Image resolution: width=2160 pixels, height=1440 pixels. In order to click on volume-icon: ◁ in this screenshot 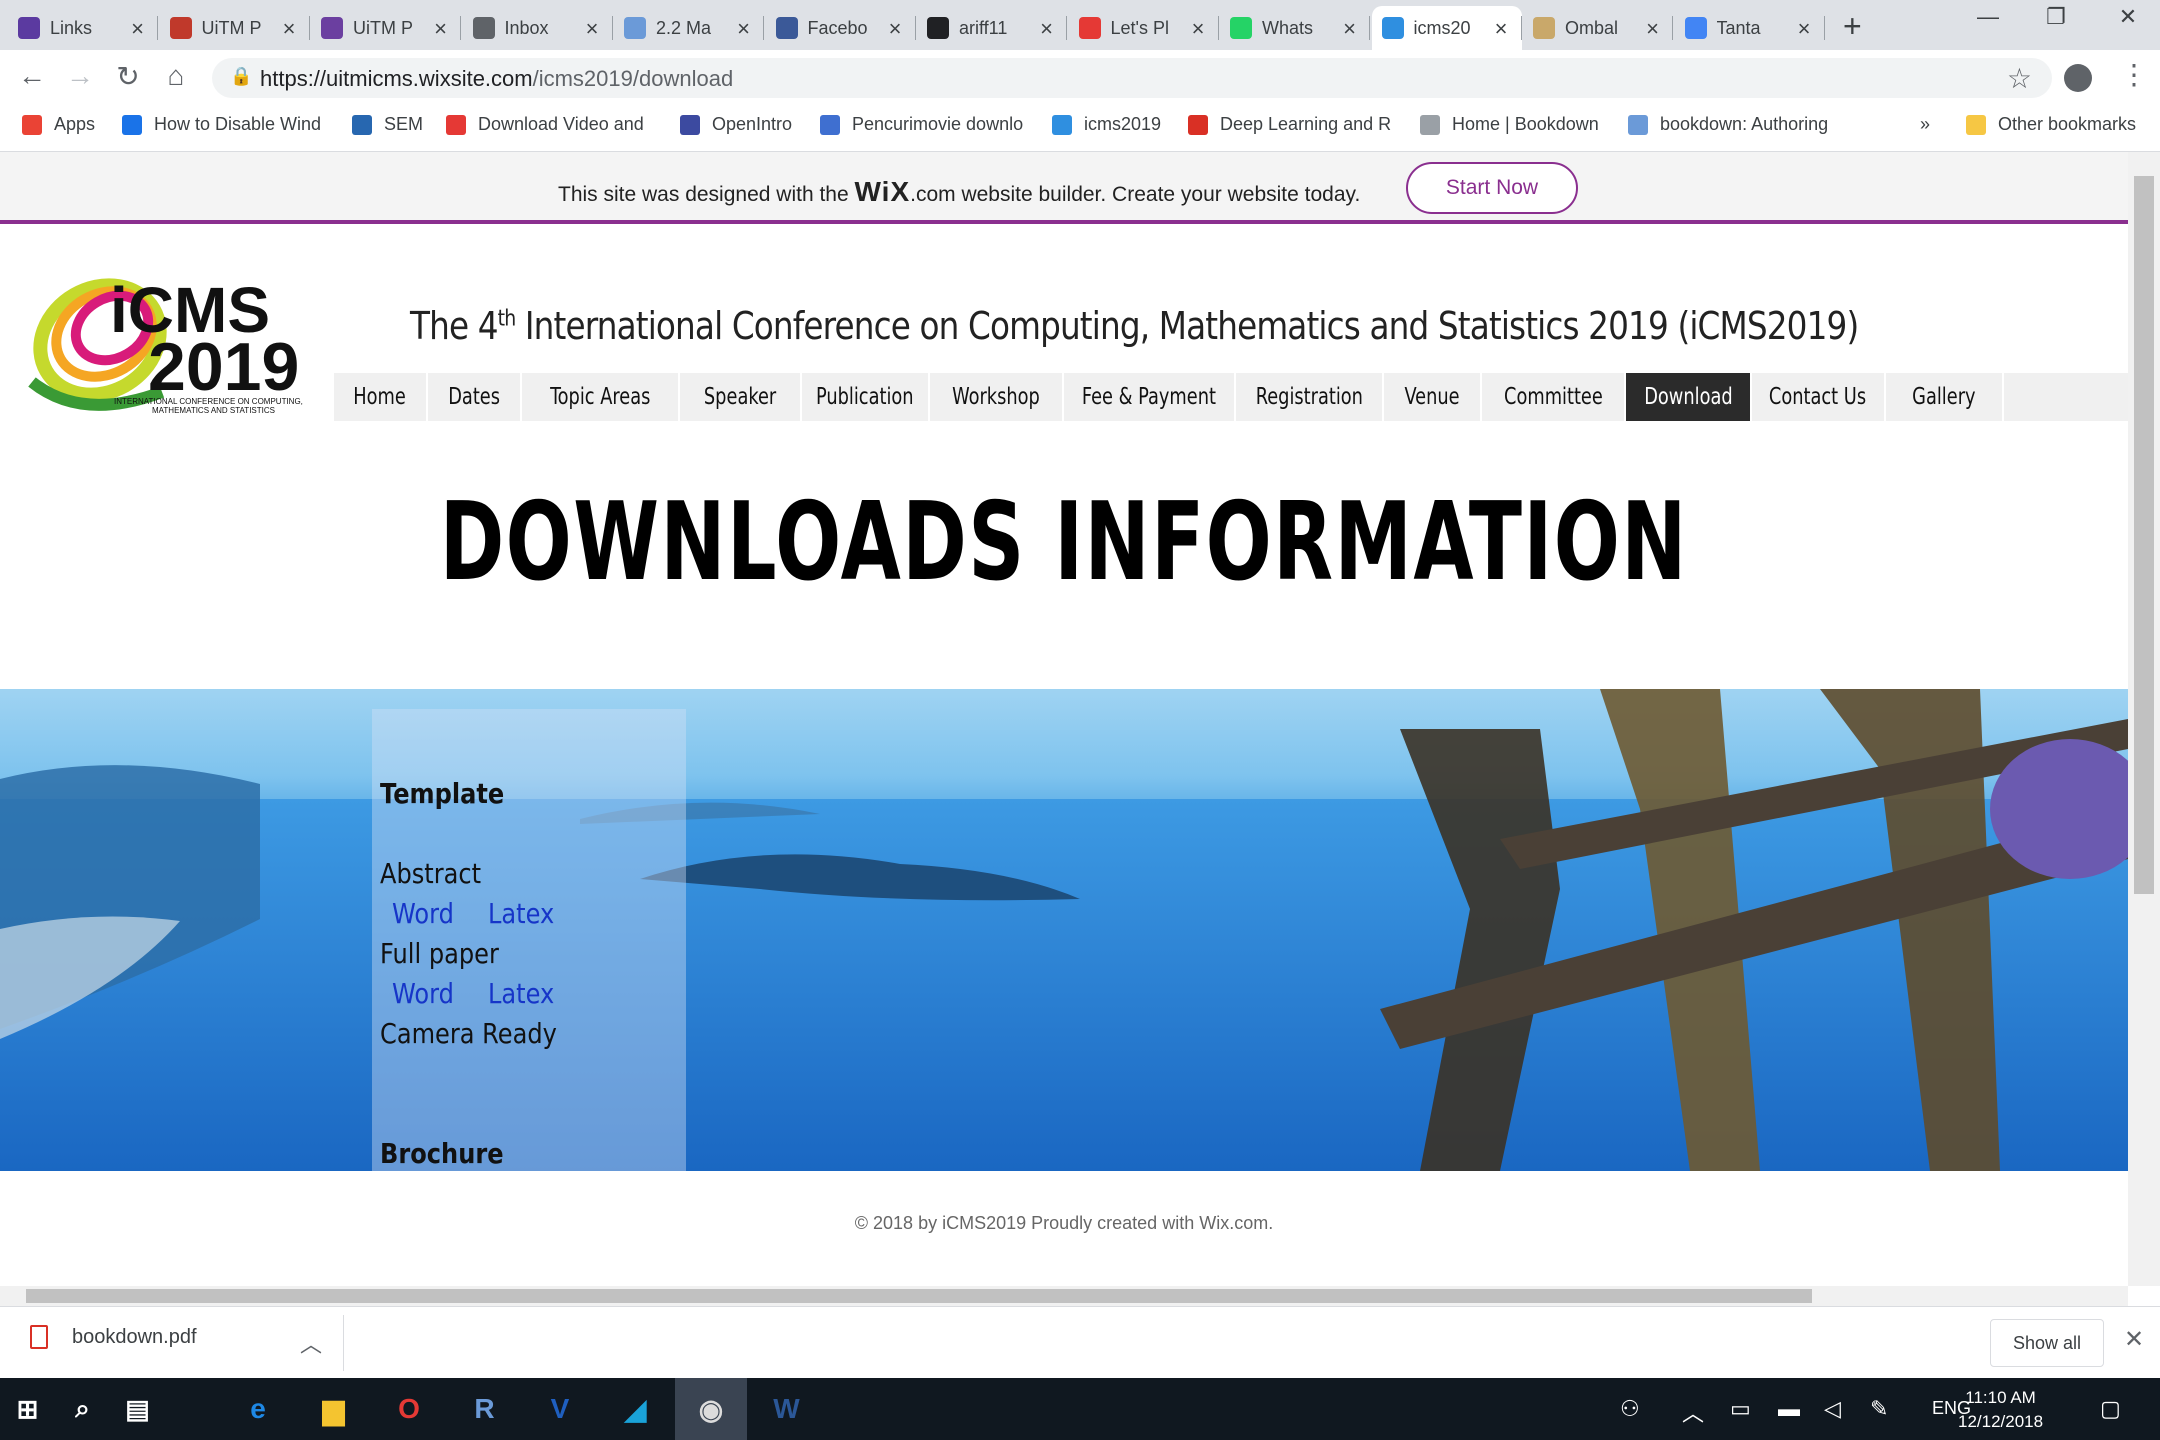, I will do `click(1832, 1409)`.